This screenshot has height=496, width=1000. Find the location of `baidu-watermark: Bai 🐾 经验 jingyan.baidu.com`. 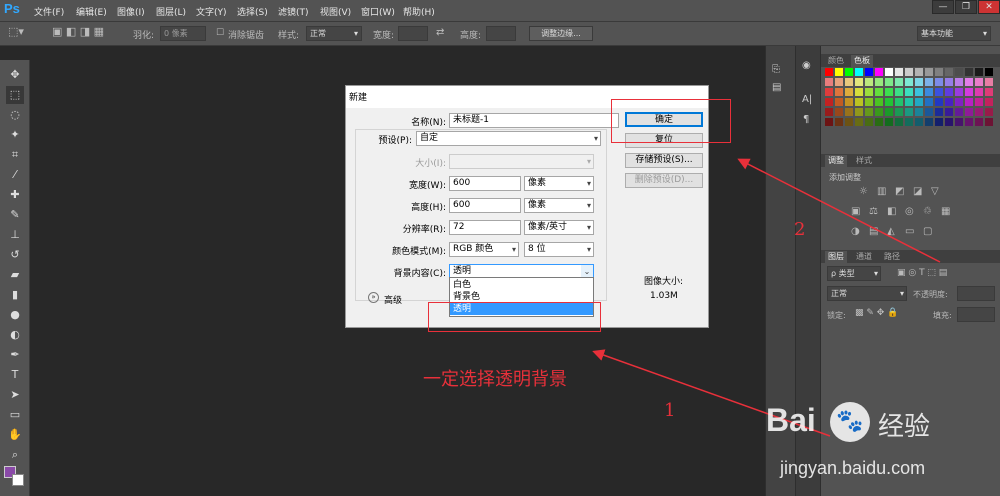

baidu-watermark: Bai 🐾 经验 jingyan.baidu.com is located at coordinates (880, 438).